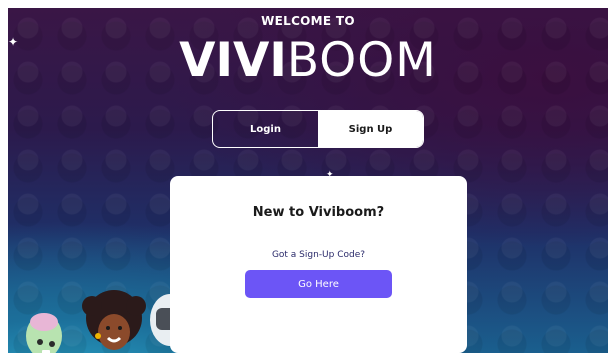 The height and width of the screenshot is (353, 615). What do you see at coordinates (233, 60) in the screenshot?
I see `logo-bold-text: VIVI` at bounding box center [233, 60].